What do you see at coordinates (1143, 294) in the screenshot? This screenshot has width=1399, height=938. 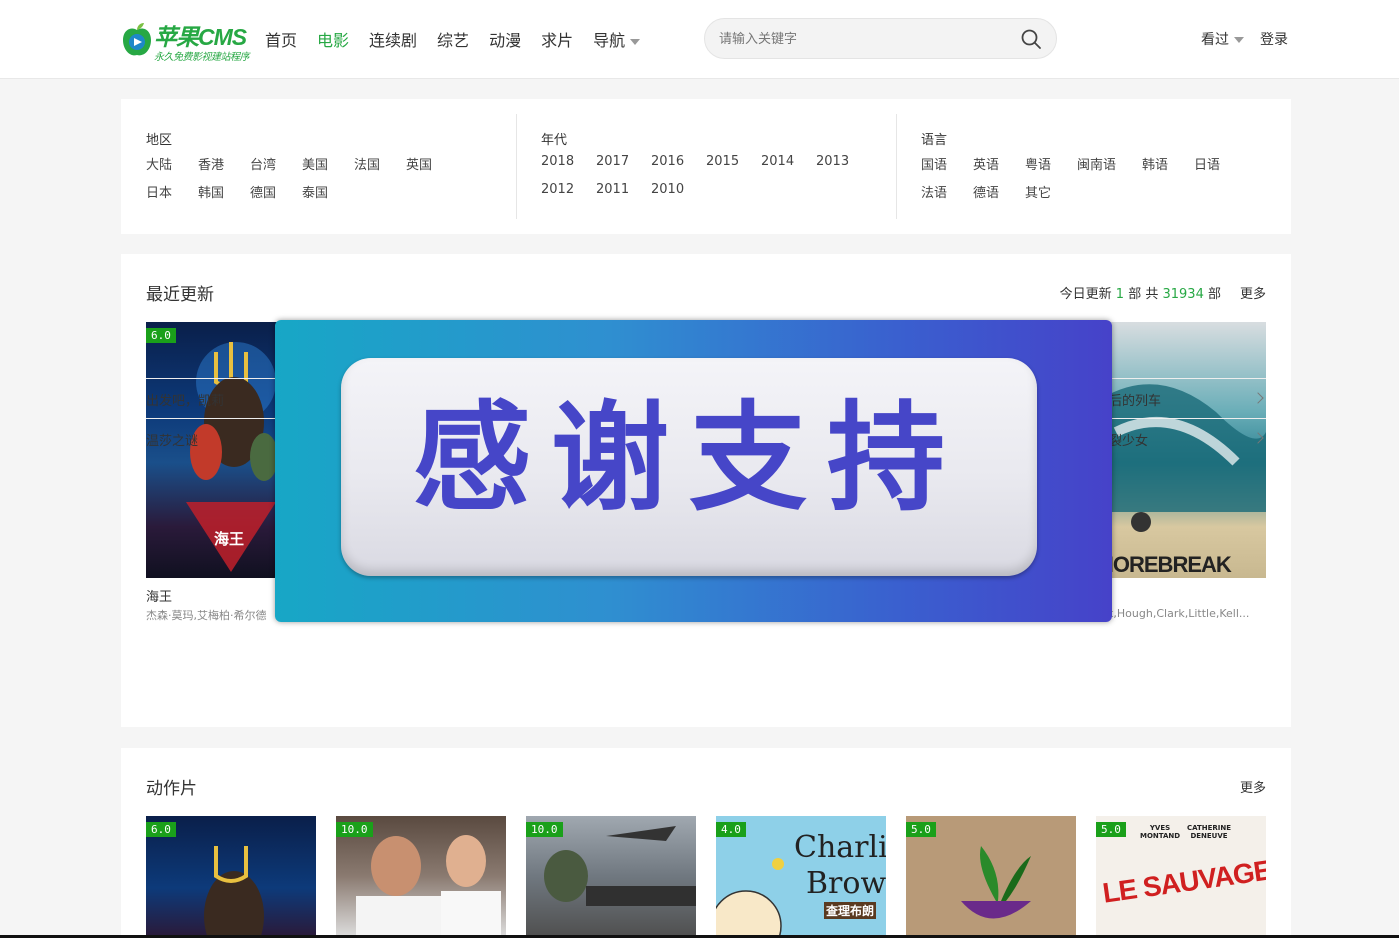 I see `stats-unit: 部 共` at bounding box center [1143, 294].